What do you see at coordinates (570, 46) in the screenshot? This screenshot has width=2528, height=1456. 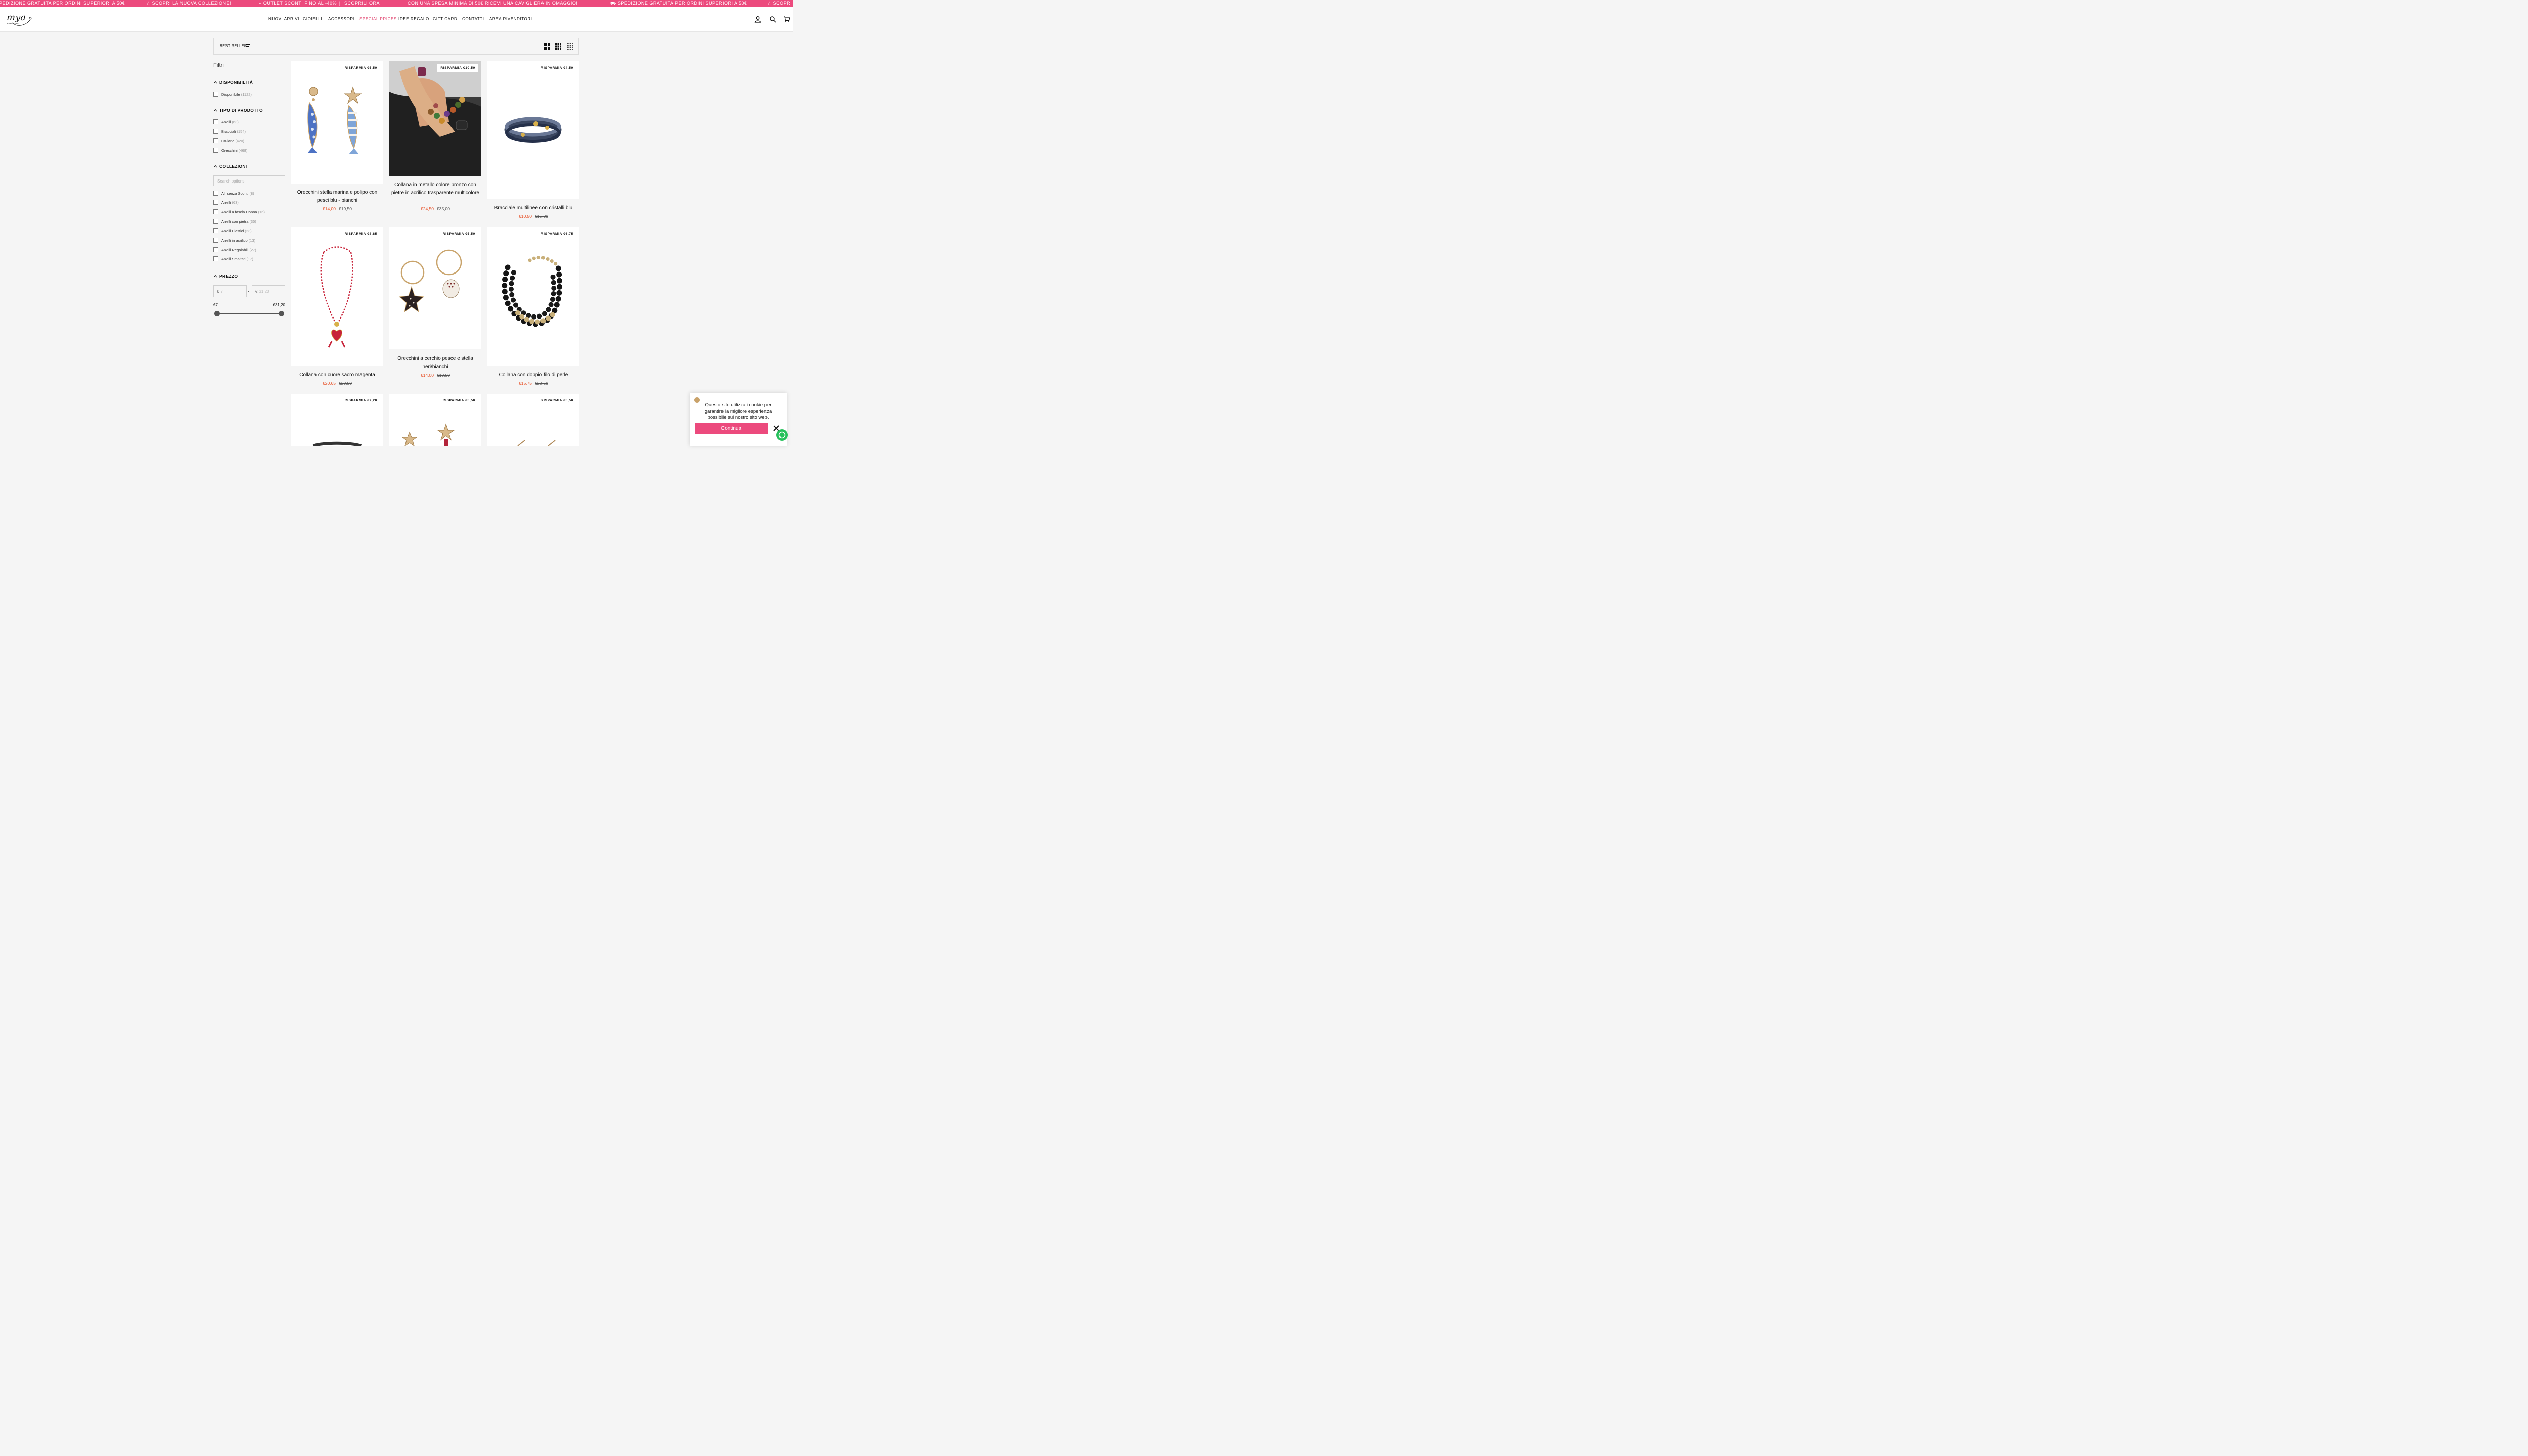 I see `grid-small-icon` at bounding box center [570, 46].